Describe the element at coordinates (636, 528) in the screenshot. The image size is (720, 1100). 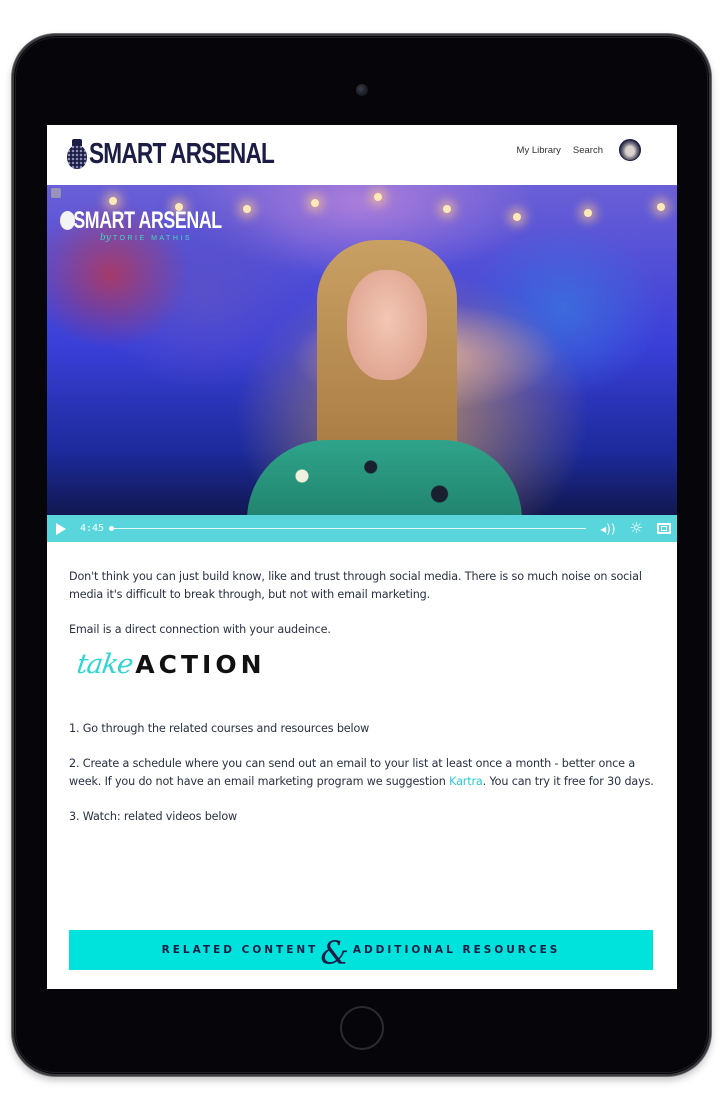
I see `gear-icon: ☼` at that location.